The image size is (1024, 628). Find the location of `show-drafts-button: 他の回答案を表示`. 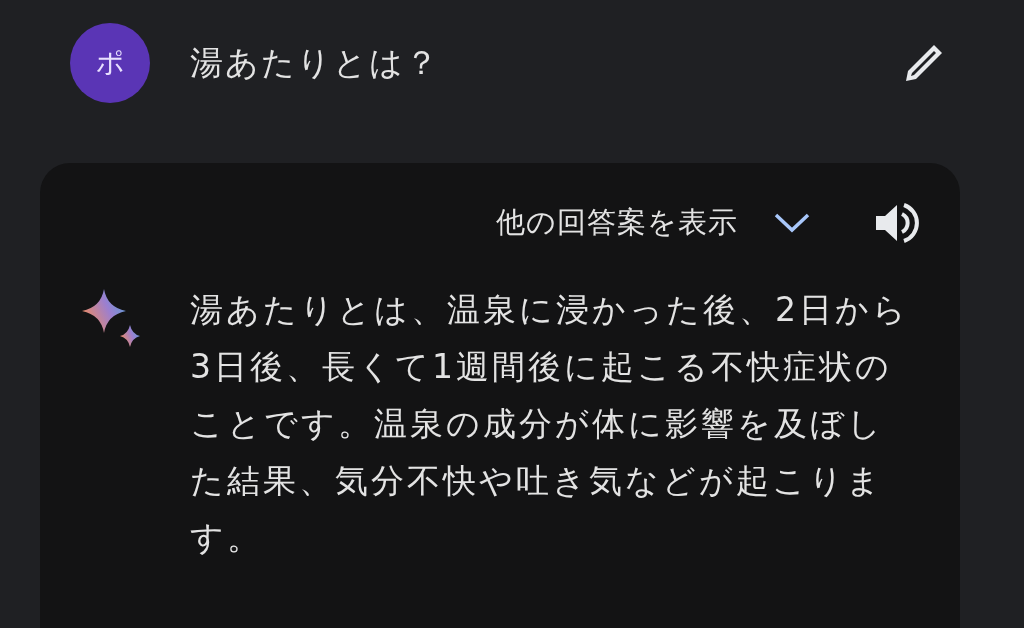

show-drafts-button: 他の回答案を表示 is located at coordinates (654, 223).